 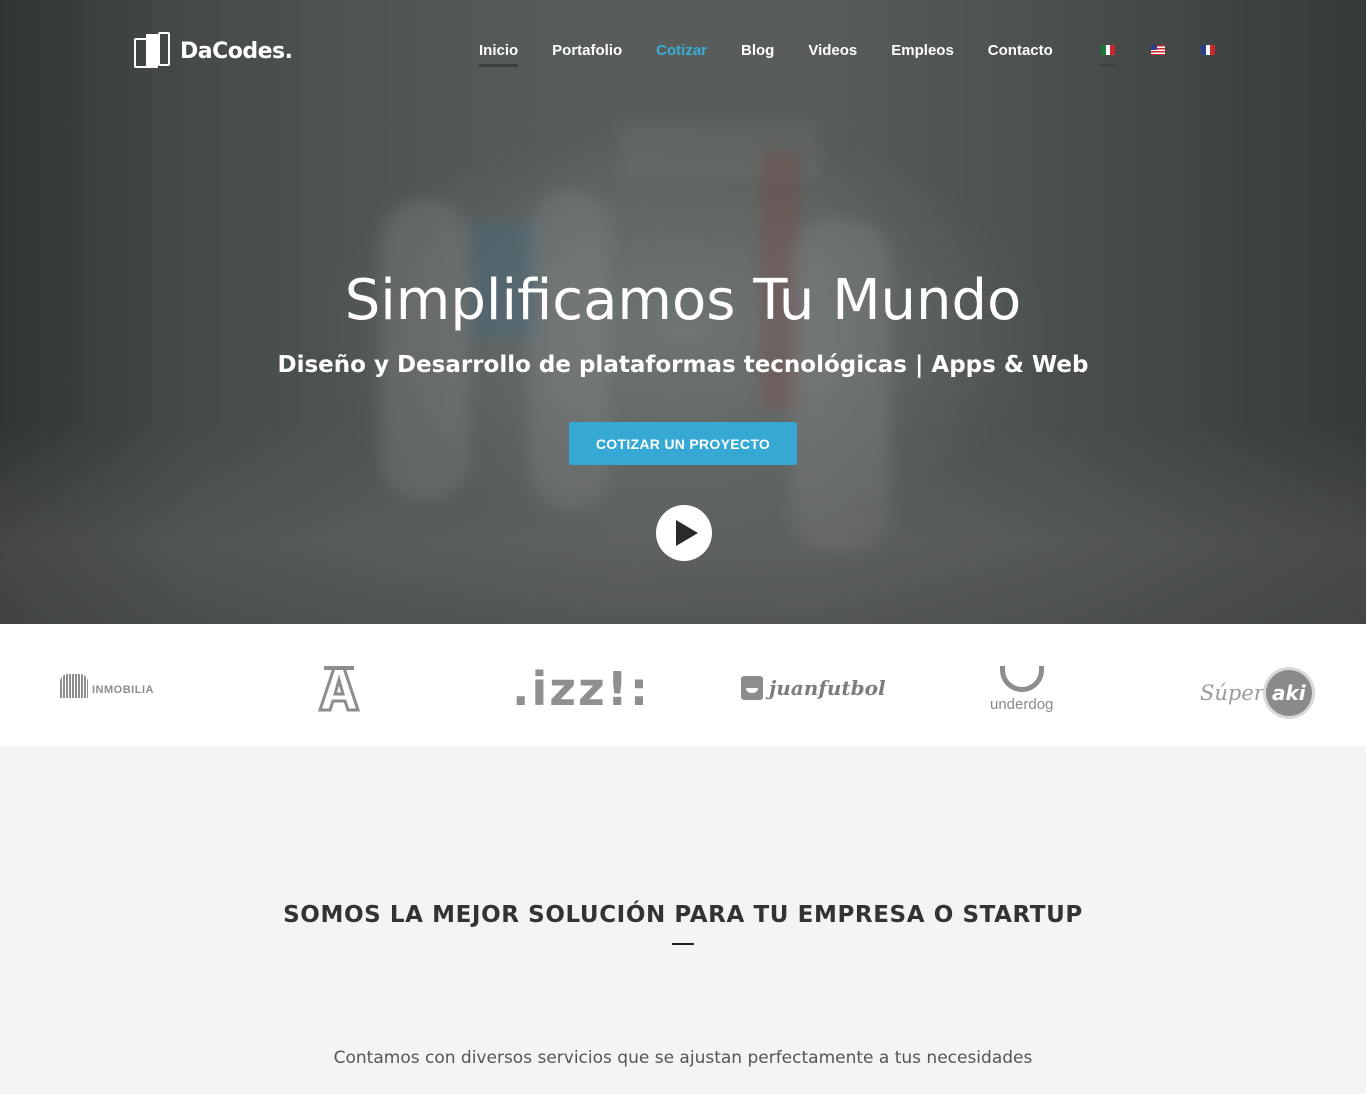 I want to click on client-logo-izzi: .izz!:, so click(x=581, y=689).